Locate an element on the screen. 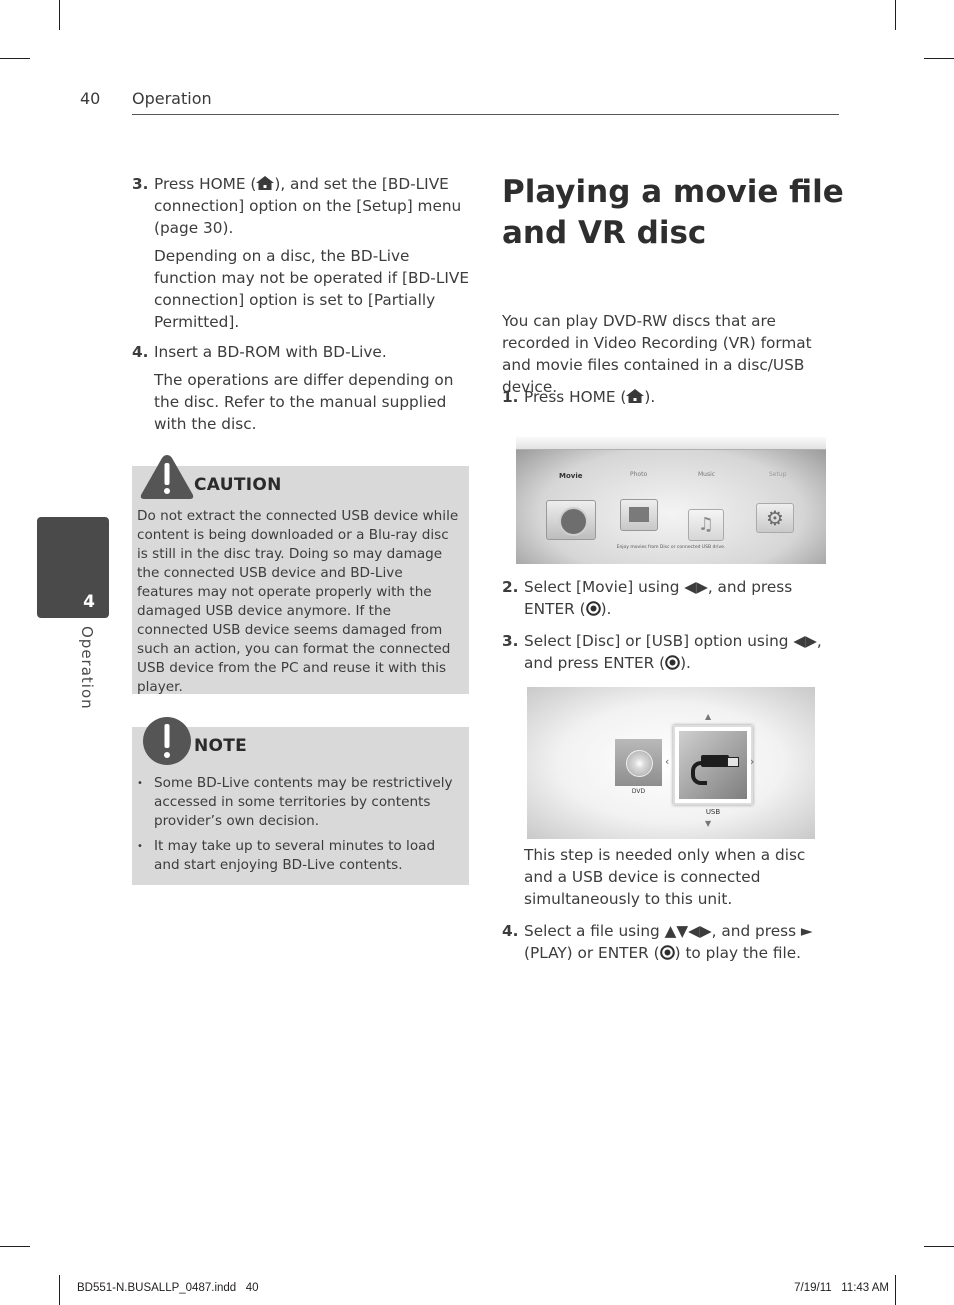 This screenshot has height=1305, width=954. chapter-label: Operation is located at coordinates (87, 668).